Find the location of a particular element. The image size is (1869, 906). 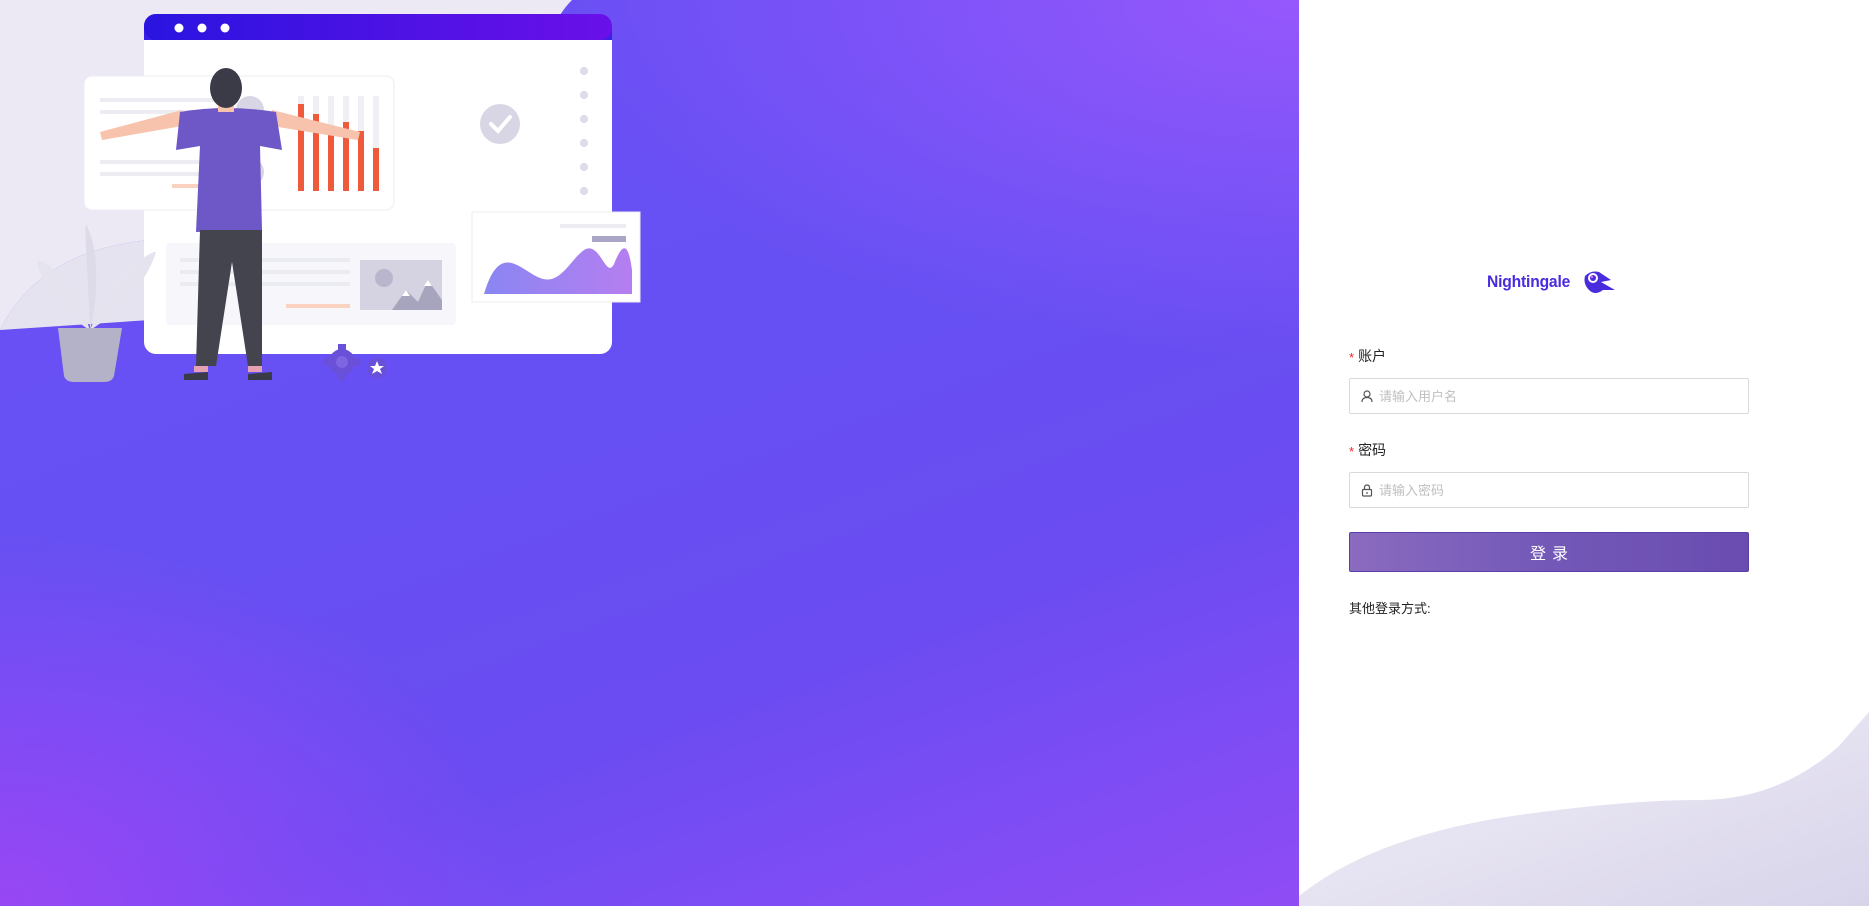

username-input is located at coordinates (1558, 396).